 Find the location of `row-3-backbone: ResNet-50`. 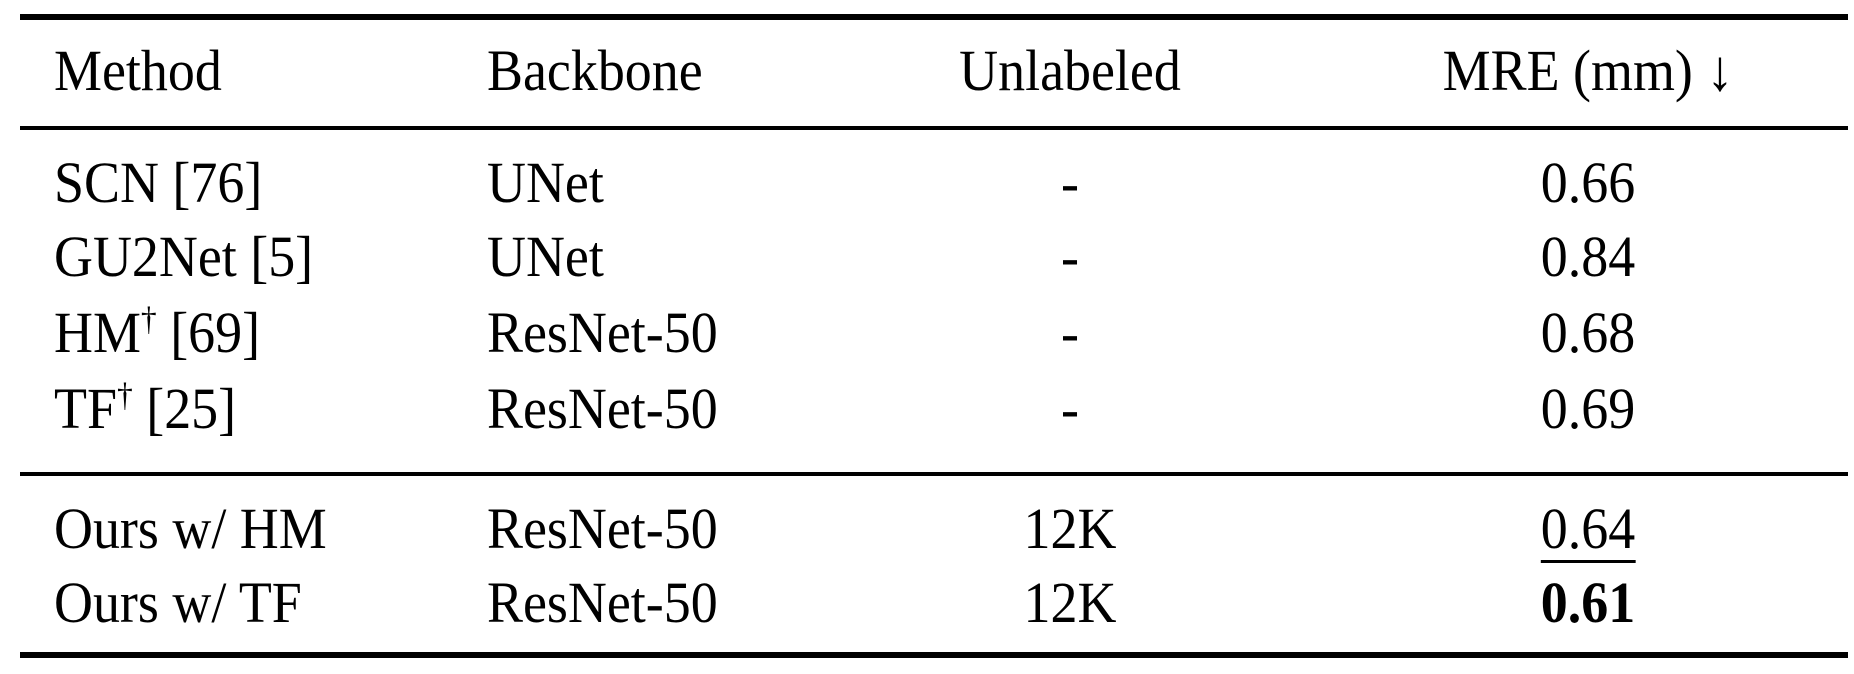

row-3-backbone: ResNet-50 is located at coordinates (602, 332).